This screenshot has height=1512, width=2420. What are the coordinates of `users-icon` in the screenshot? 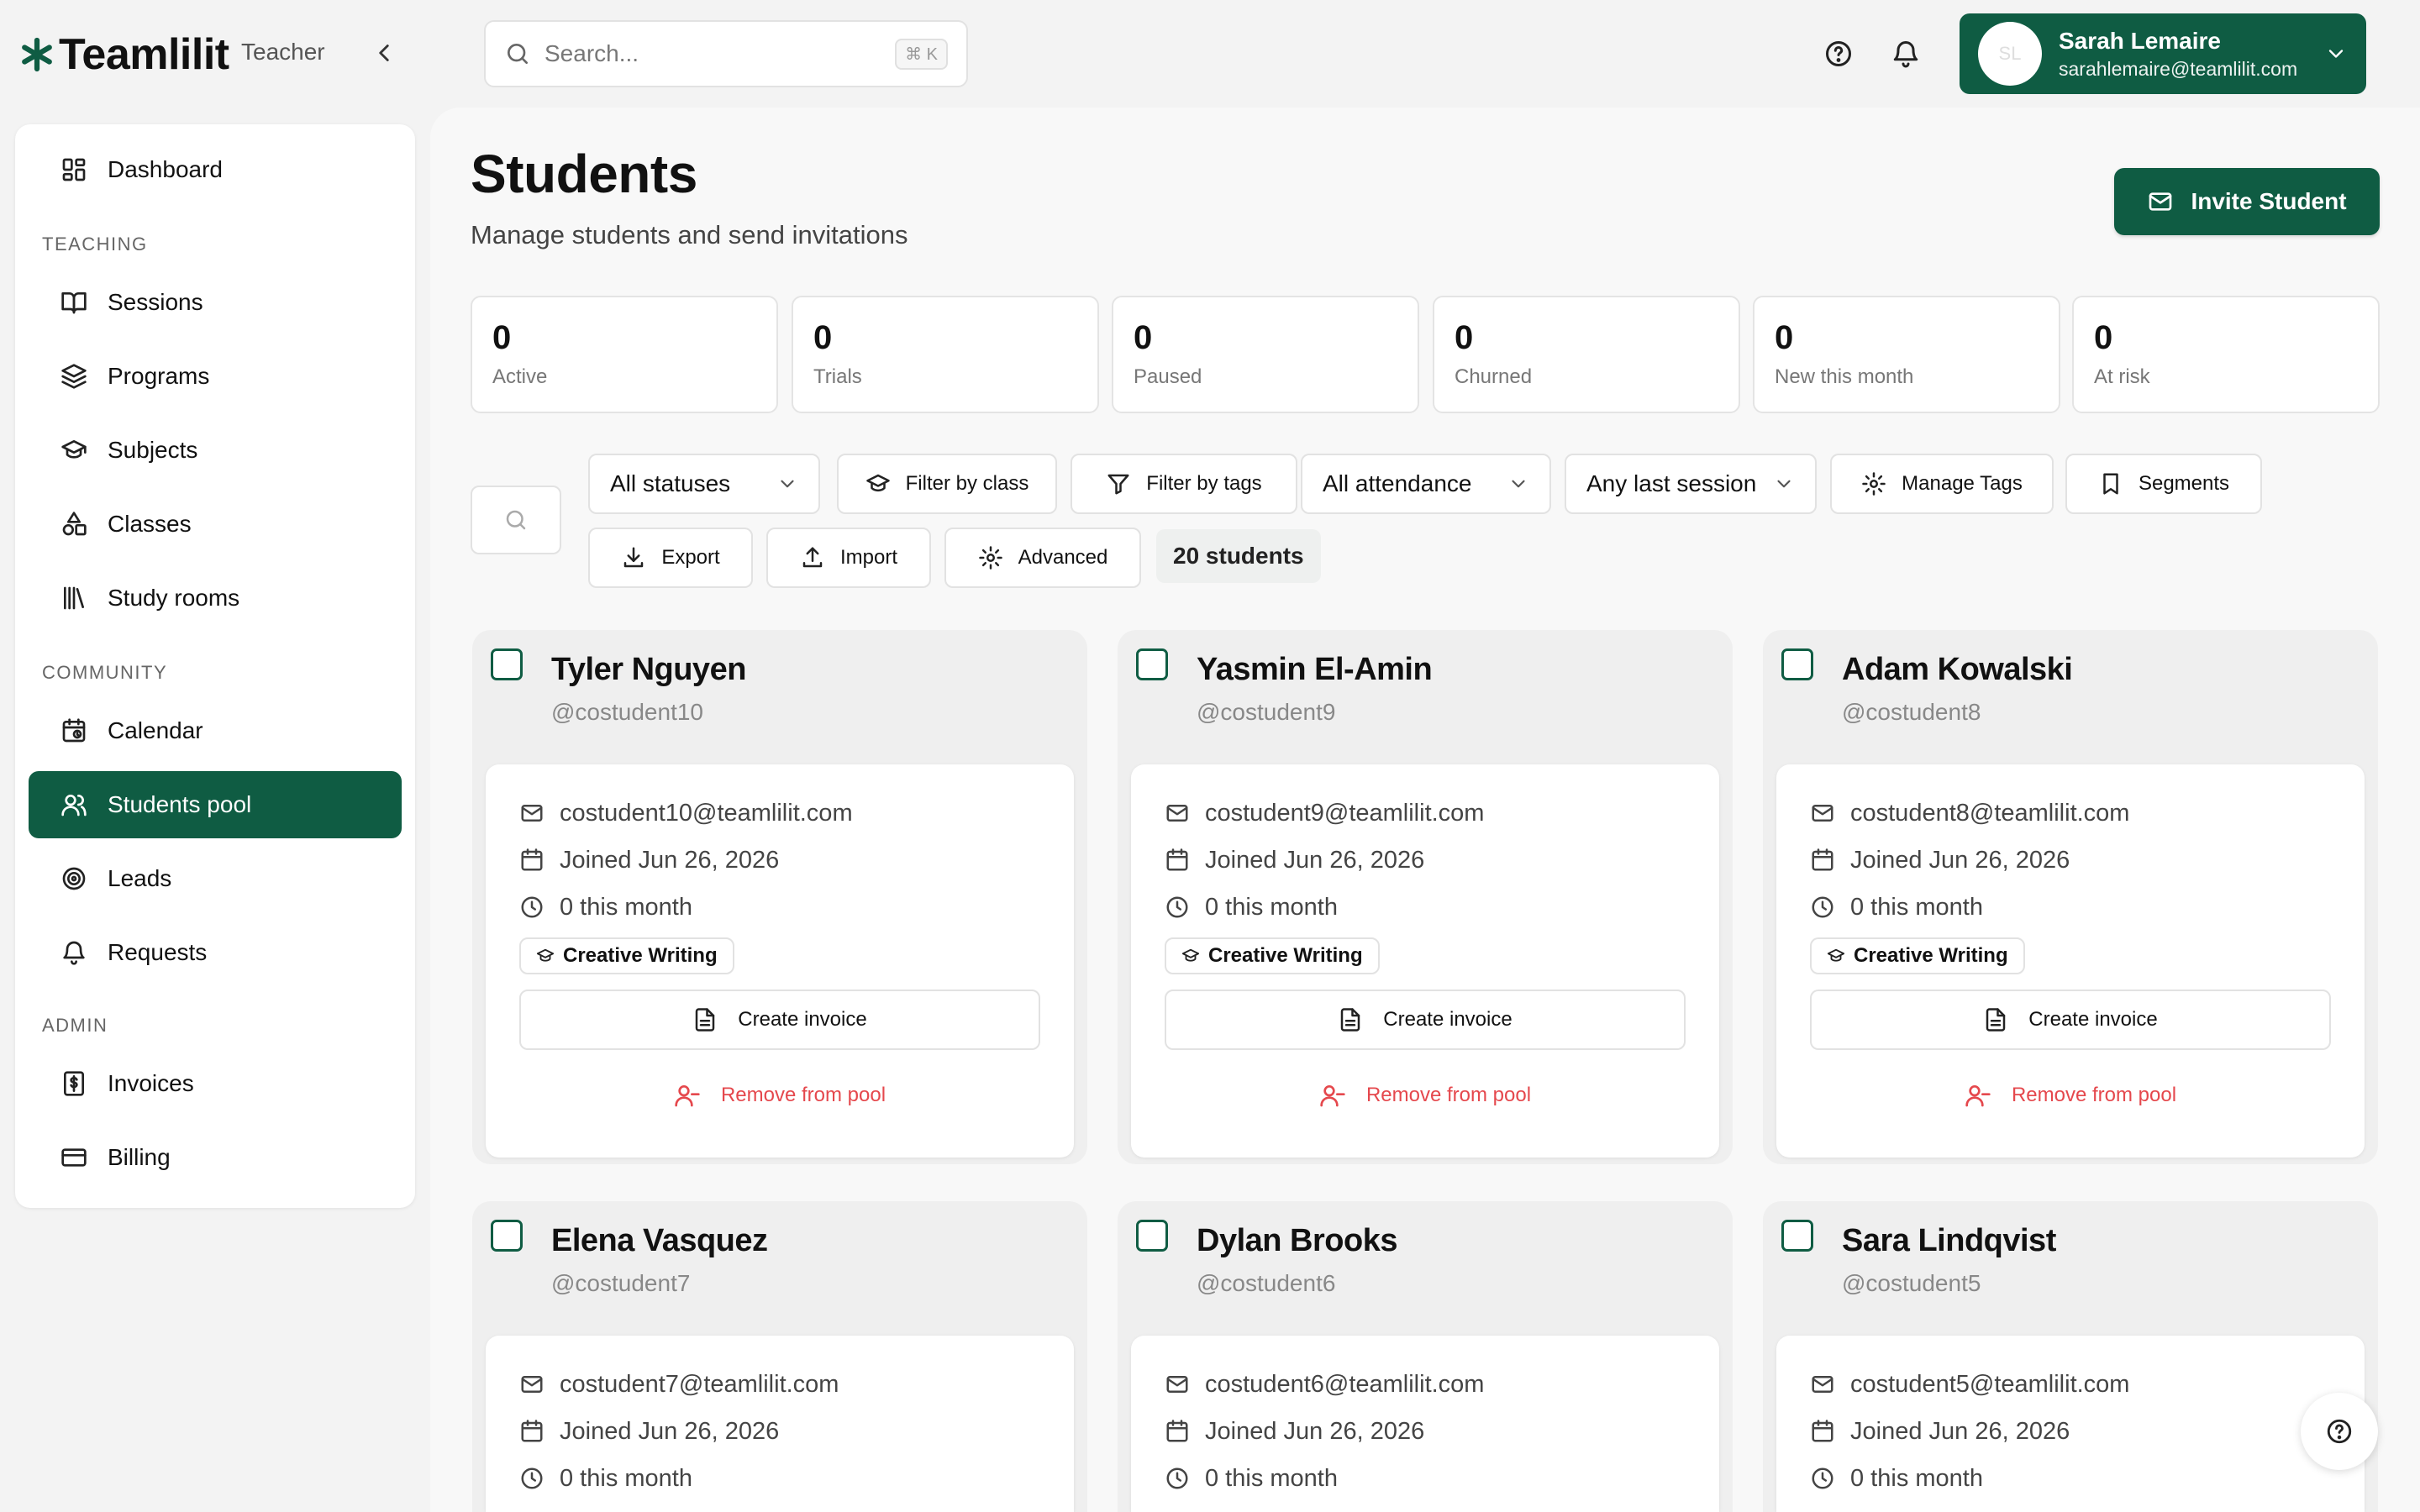 It's located at (74, 805).